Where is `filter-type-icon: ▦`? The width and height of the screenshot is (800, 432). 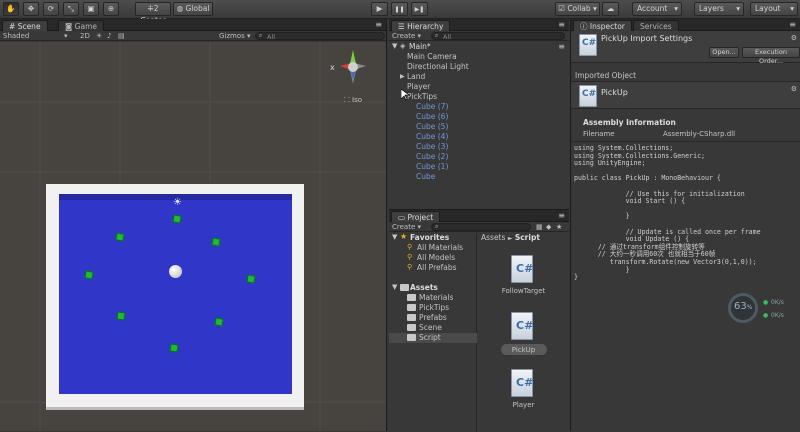 filter-type-icon: ▦ is located at coordinates (539, 227).